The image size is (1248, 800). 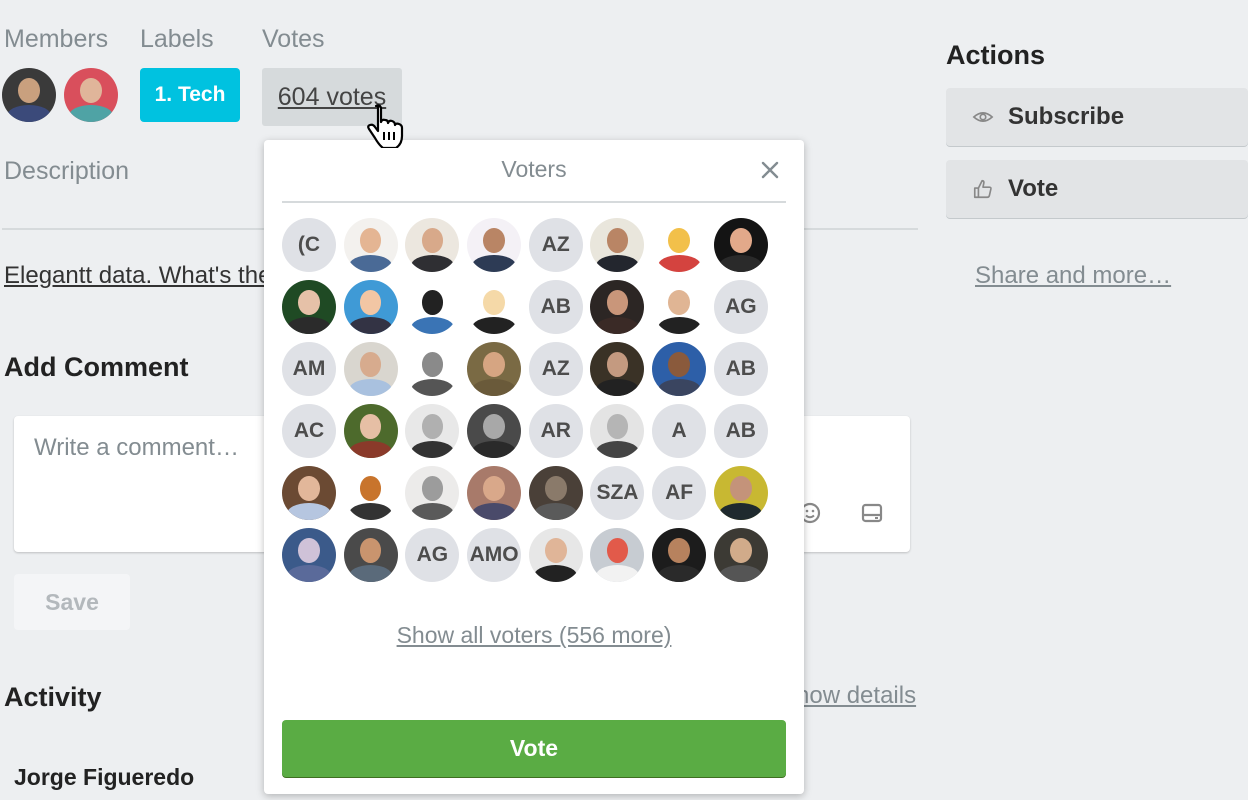 I want to click on labels-label: Labels, so click(x=177, y=39).